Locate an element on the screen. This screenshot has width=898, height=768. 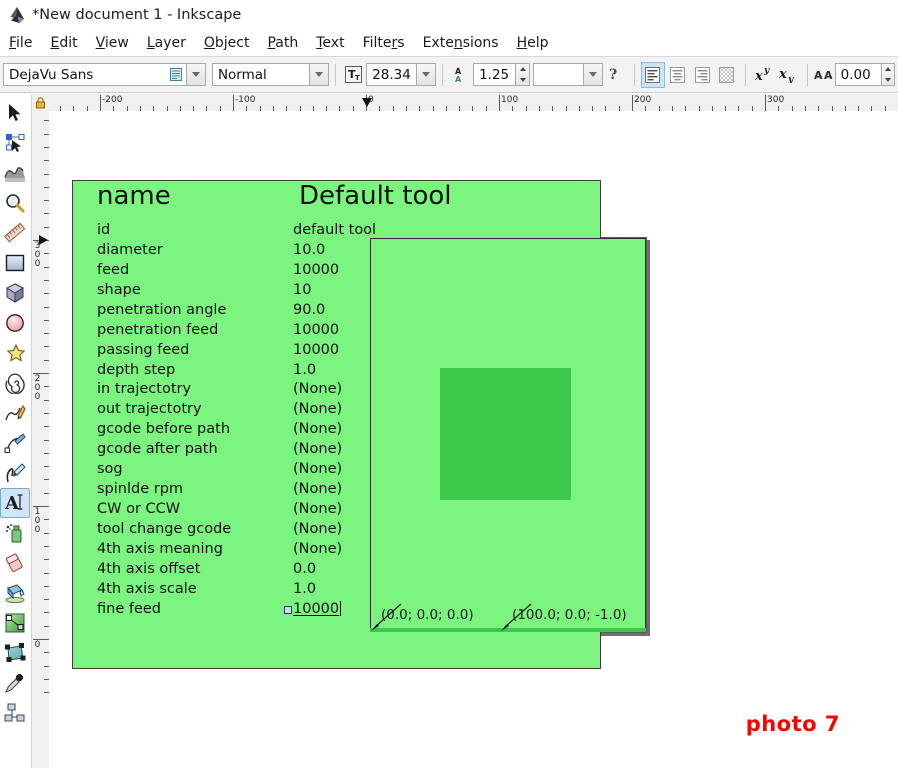
line-spacing-units-dropdown-button is located at coordinates (594, 74).